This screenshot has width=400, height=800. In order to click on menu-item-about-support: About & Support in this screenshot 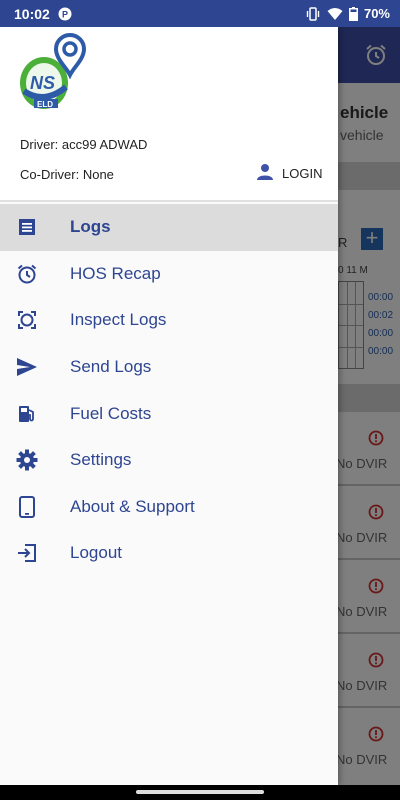, I will do `click(169, 507)`.